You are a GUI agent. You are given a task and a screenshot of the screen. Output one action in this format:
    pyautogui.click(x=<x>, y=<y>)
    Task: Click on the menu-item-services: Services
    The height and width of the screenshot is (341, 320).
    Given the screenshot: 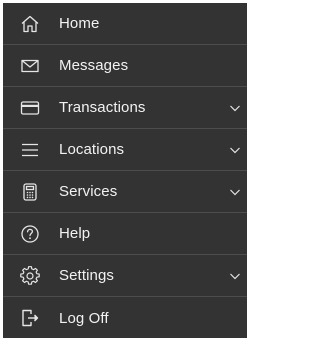 What is the action you would take?
    pyautogui.click(x=125, y=192)
    